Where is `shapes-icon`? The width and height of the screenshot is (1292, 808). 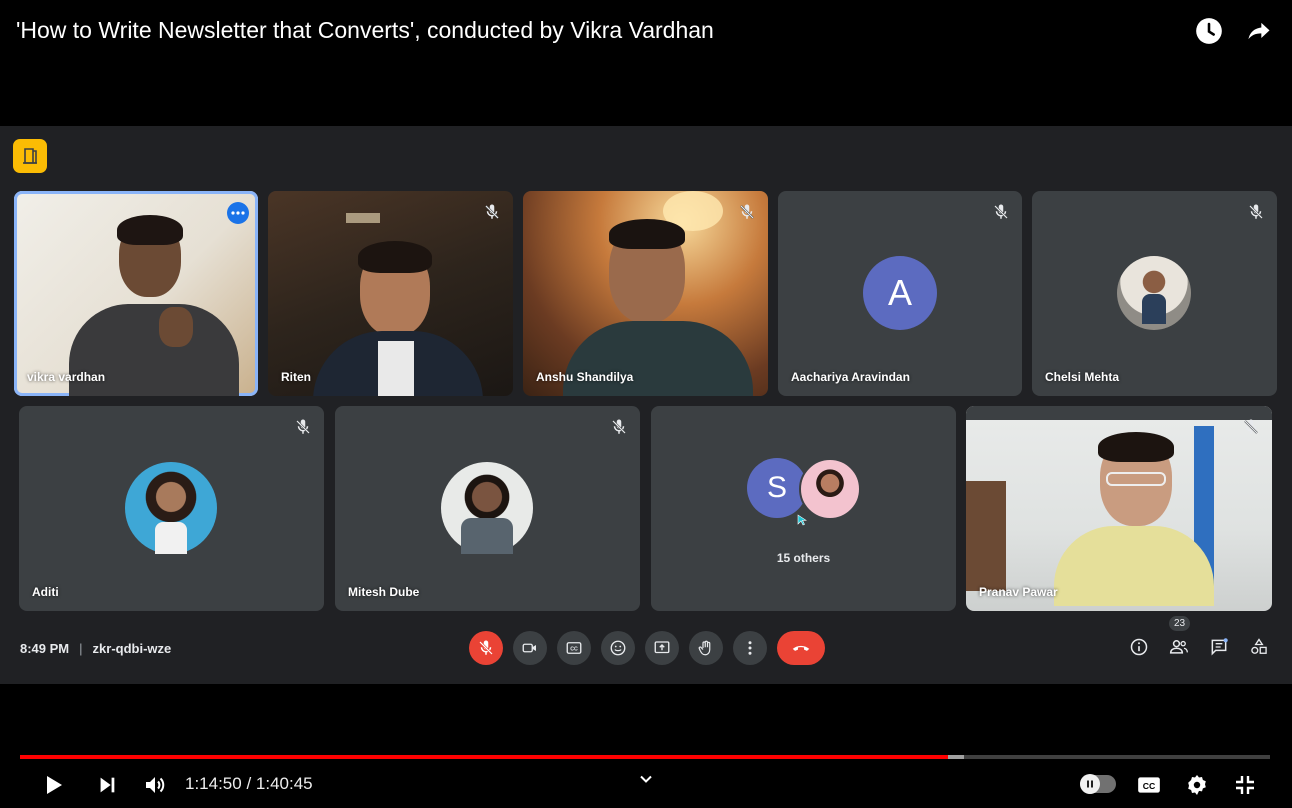 shapes-icon is located at coordinates (1259, 646).